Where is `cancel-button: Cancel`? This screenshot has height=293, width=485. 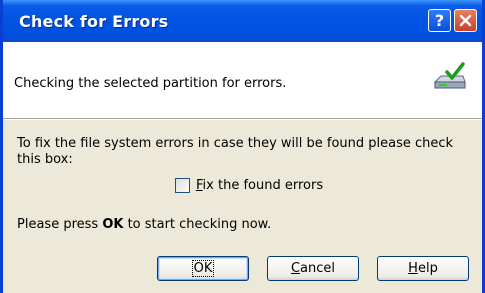 cancel-button: Cancel is located at coordinates (313, 268).